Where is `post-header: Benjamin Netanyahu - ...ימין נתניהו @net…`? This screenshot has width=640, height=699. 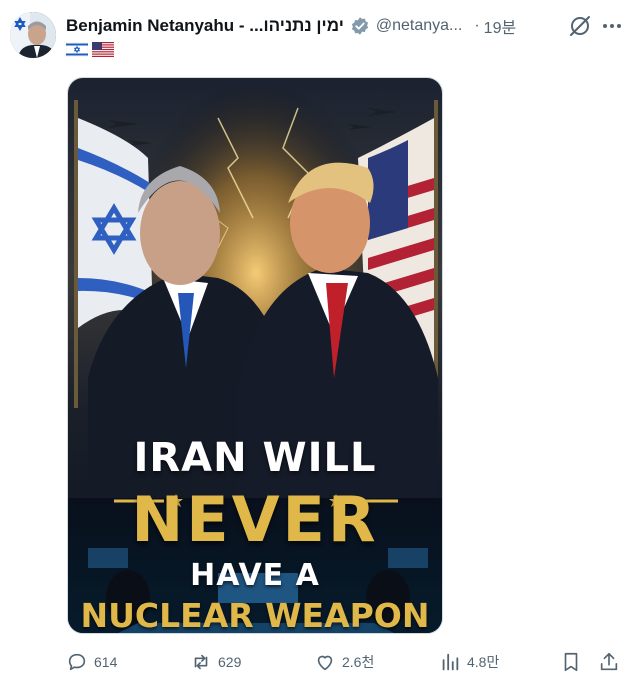
post-header: Benjamin Netanyahu - ...ימין נתניהו @net… is located at coordinates (348, 26).